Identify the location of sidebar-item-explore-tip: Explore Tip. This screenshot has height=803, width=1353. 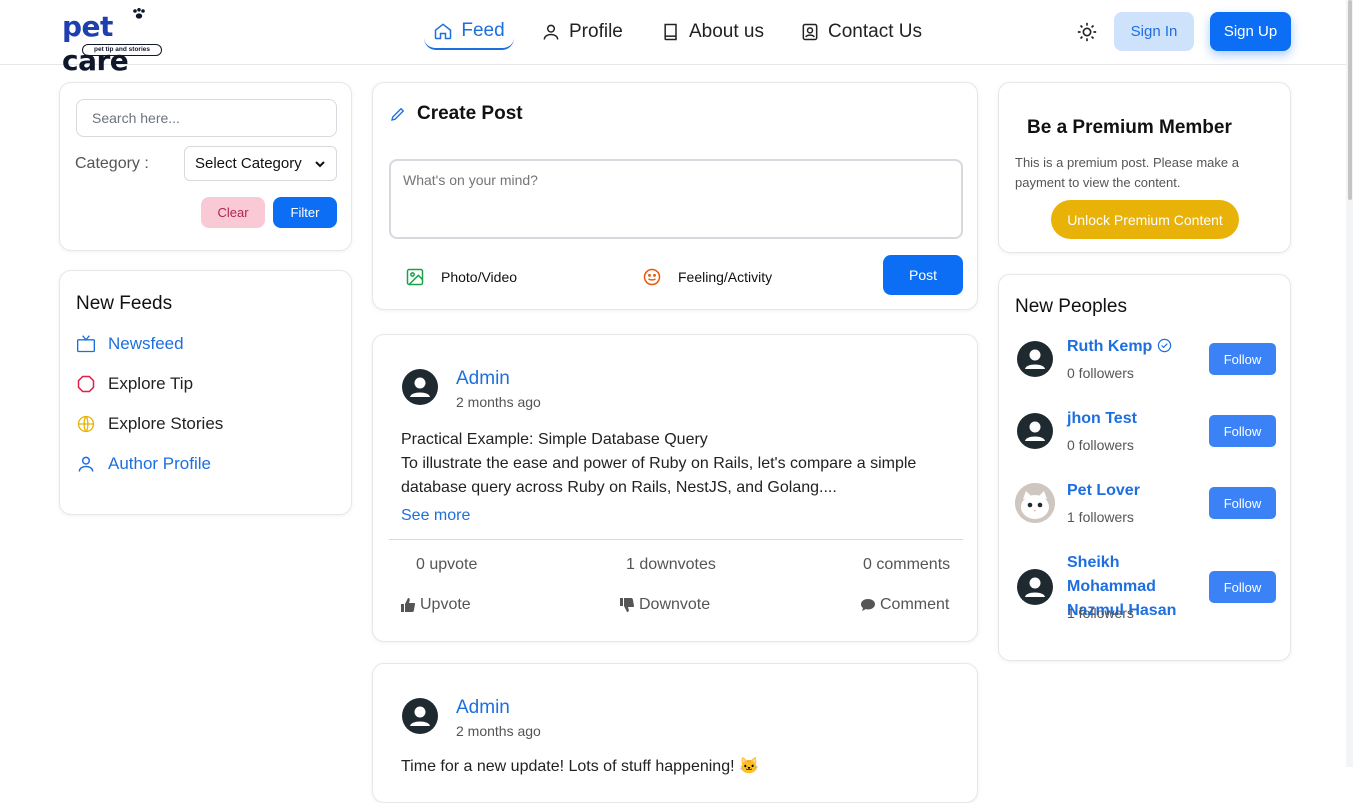
(134, 384).